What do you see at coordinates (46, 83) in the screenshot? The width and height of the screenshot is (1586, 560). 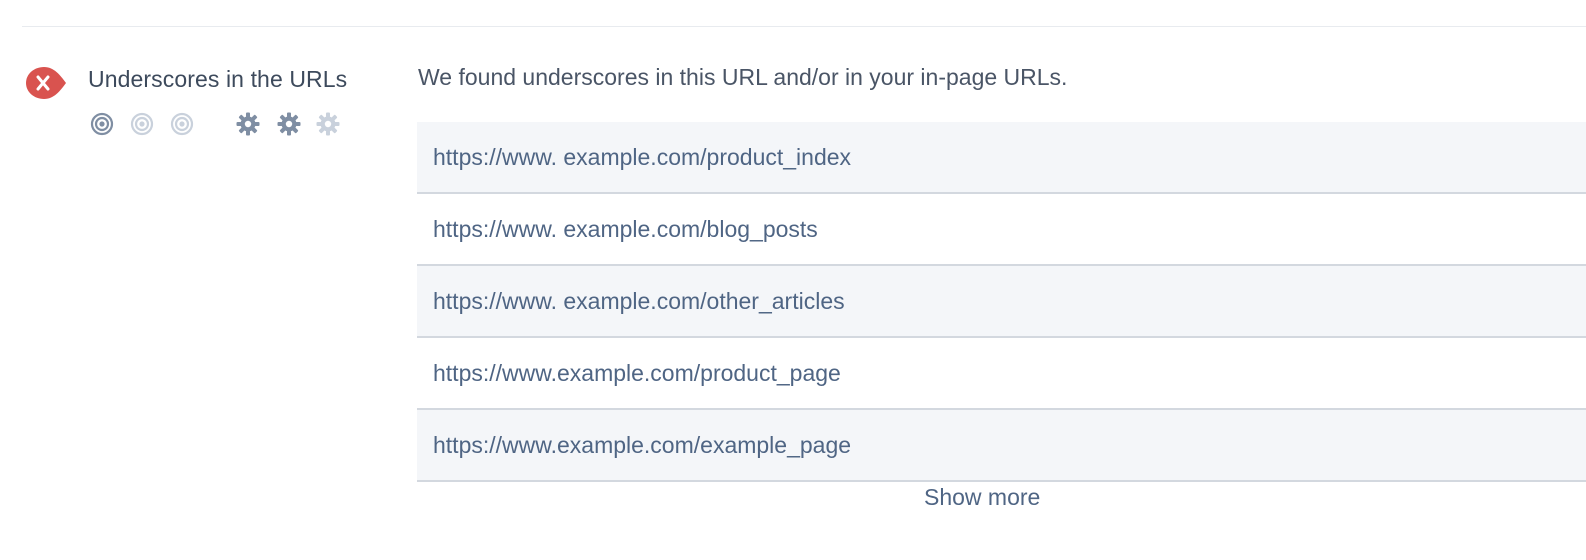 I see `error-x-icon` at bounding box center [46, 83].